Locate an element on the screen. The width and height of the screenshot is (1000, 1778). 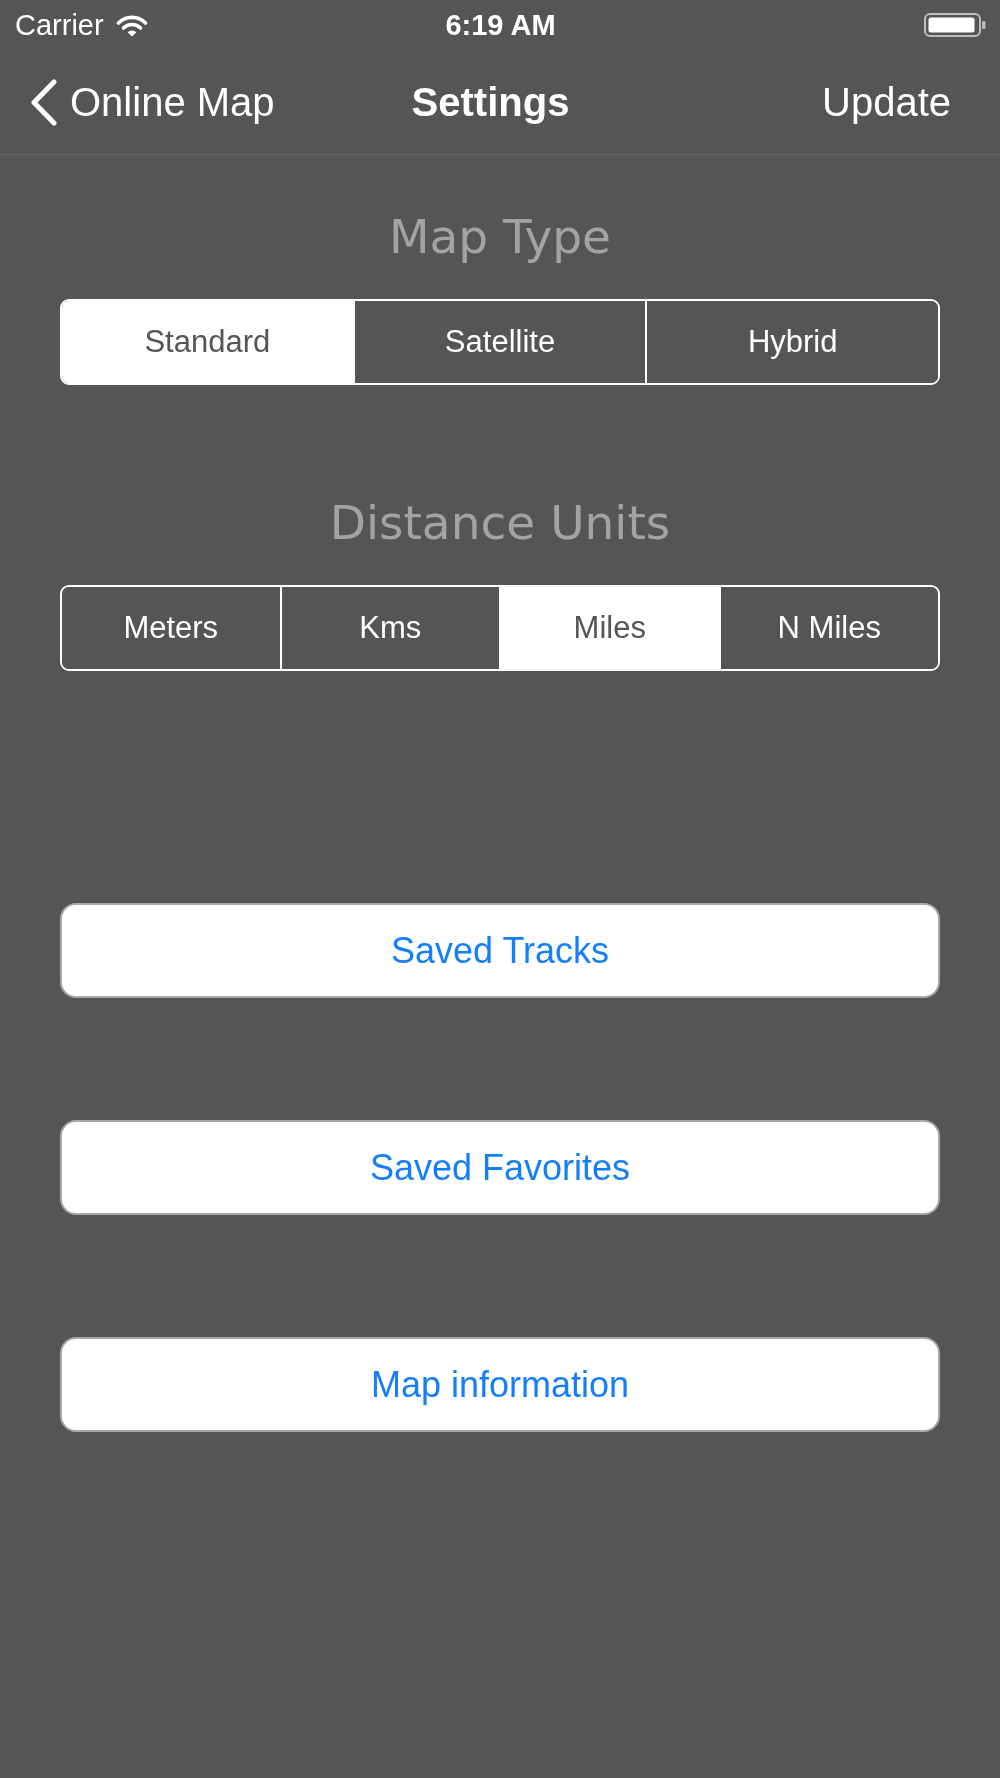
section-title: Distance Units is located at coordinates (500, 523).